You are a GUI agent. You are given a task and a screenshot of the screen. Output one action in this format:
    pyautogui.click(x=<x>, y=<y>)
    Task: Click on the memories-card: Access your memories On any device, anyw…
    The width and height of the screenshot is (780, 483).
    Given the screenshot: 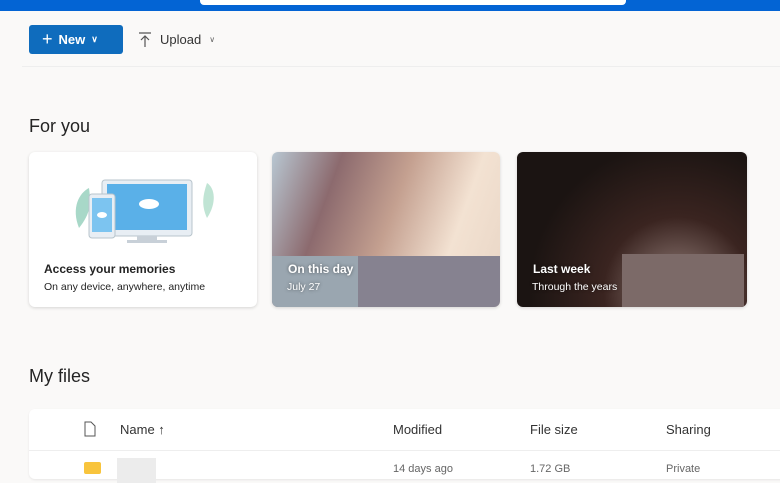 What is the action you would take?
    pyautogui.click(x=143, y=229)
    